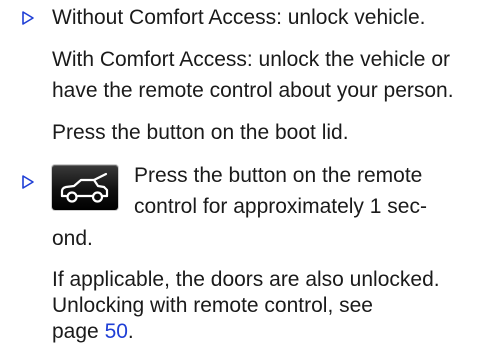 The width and height of the screenshot is (494, 347). What do you see at coordinates (78, 331) in the screenshot?
I see `page-reference-prefix: page` at bounding box center [78, 331].